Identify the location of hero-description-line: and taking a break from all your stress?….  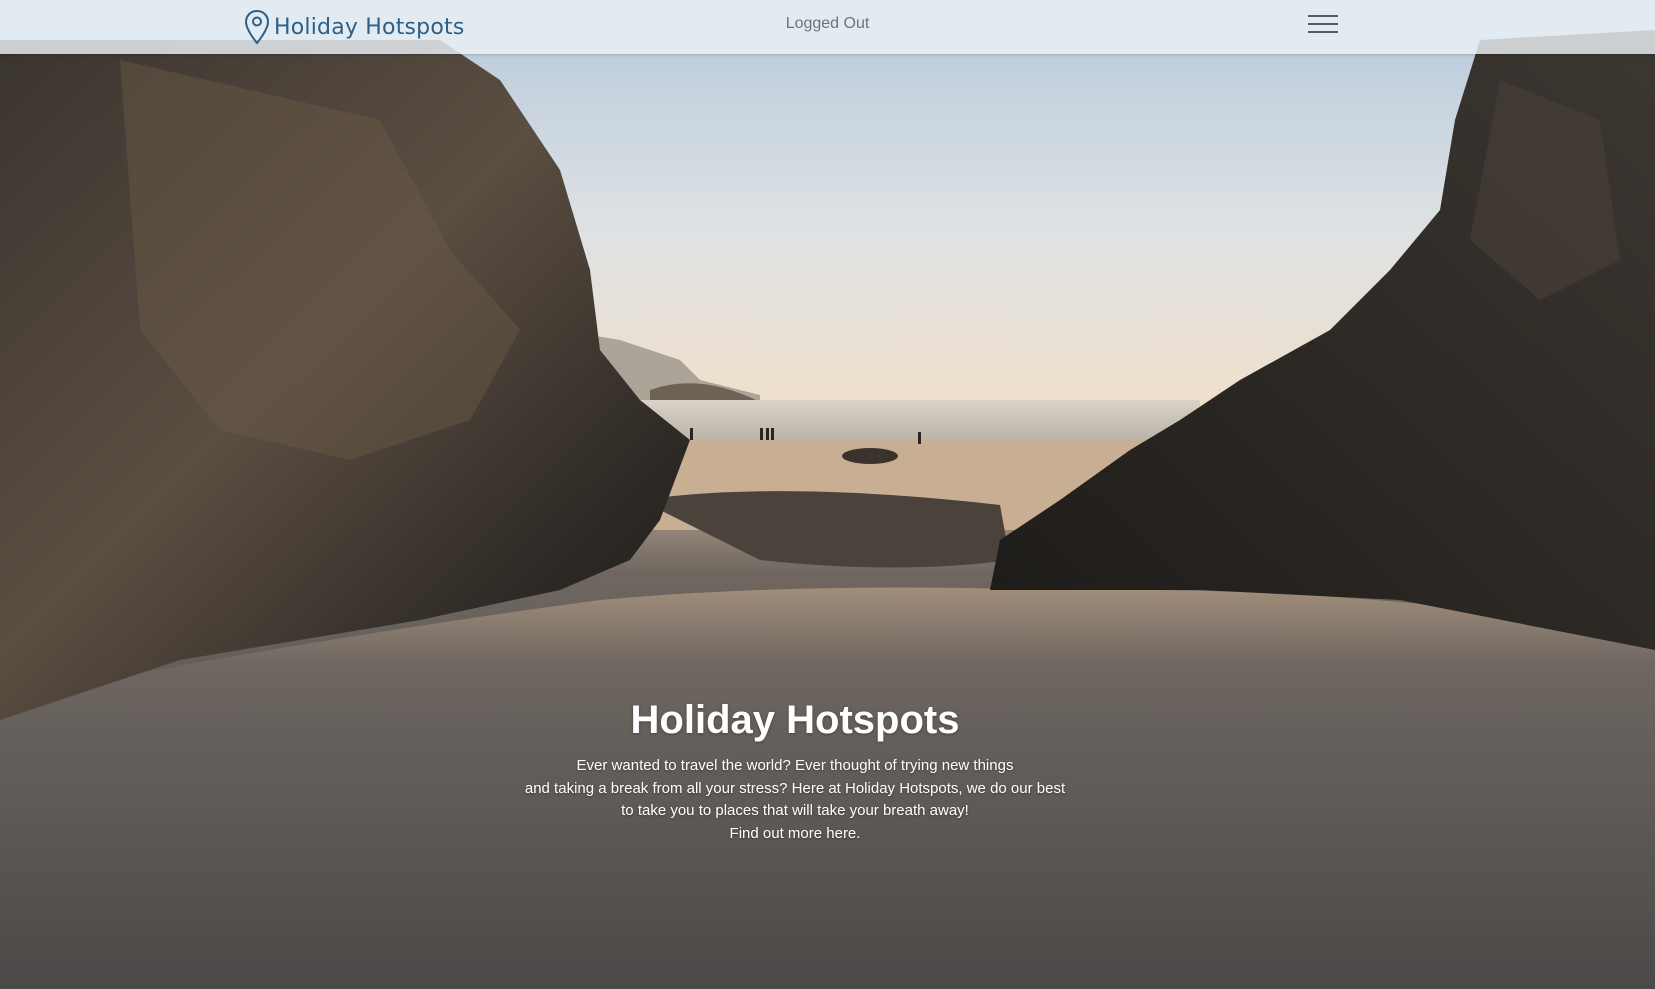
(795, 788).